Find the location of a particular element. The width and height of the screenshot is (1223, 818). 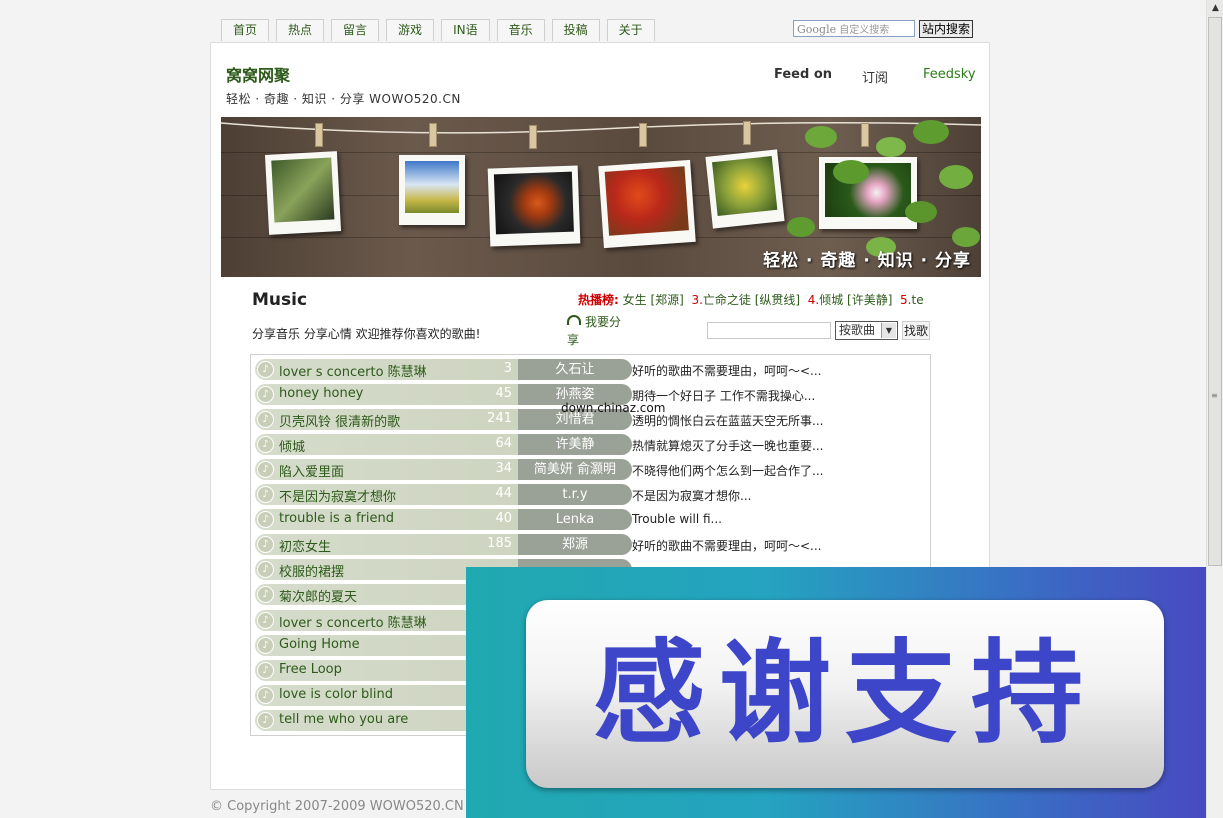

search-by-select: 按歌曲 ▼ is located at coordinates (866, 330).